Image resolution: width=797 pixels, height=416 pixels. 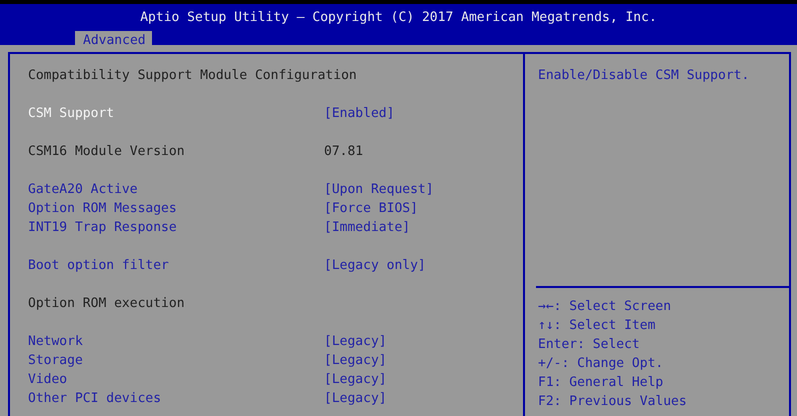 What do you see at coordinates (601, 383) in the screenshot?
I see `key-hint: F1: General Help` at bounding box center [601, 383].